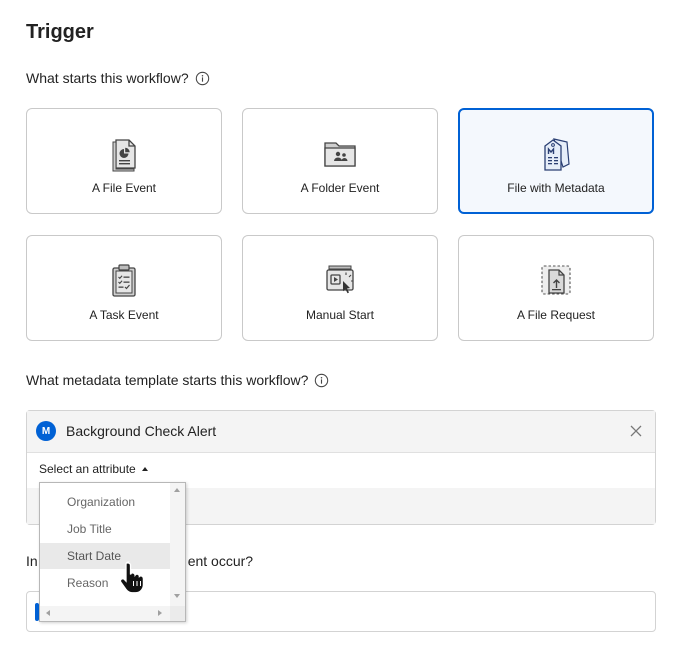 This screenshot has width=680, height=667. Describe the element at coordinates (32, 561) in the screenshot. I see `event-question-start: In` at that location.